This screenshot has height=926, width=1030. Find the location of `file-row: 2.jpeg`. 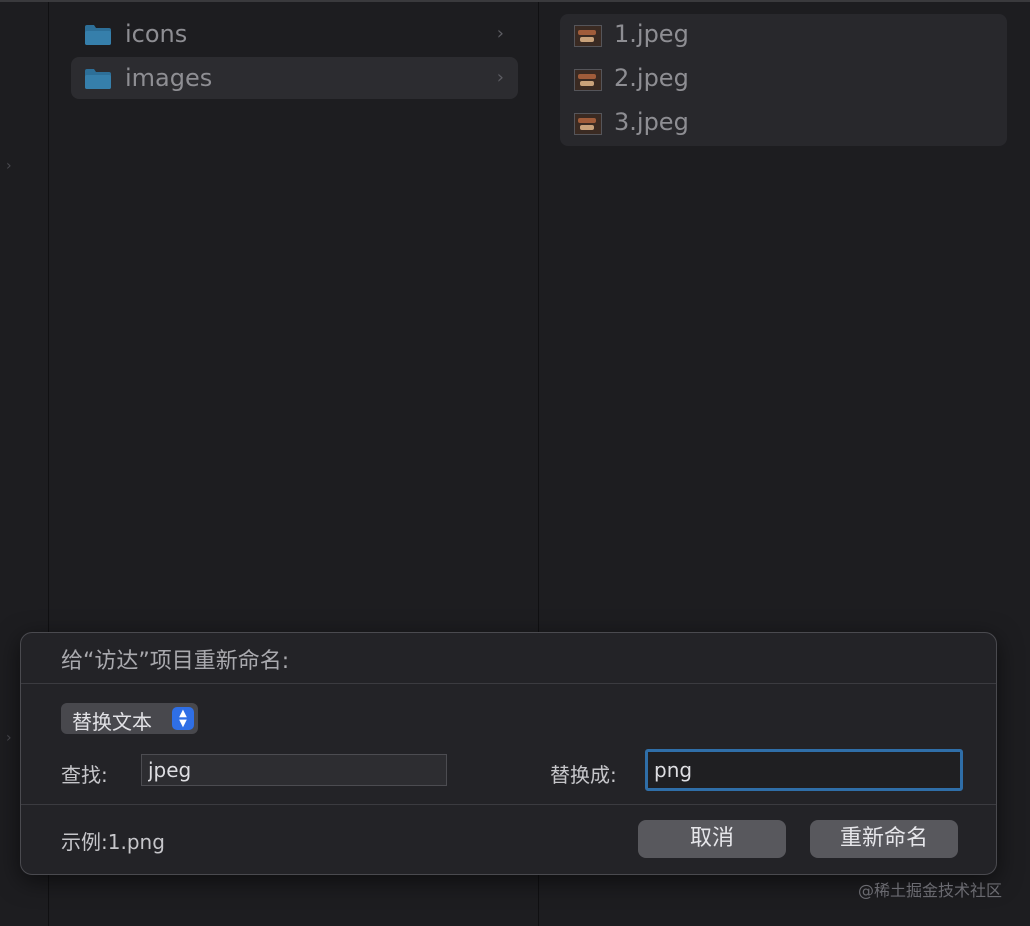

file-row: 2.jpeg is located at coordinates (783, 80).